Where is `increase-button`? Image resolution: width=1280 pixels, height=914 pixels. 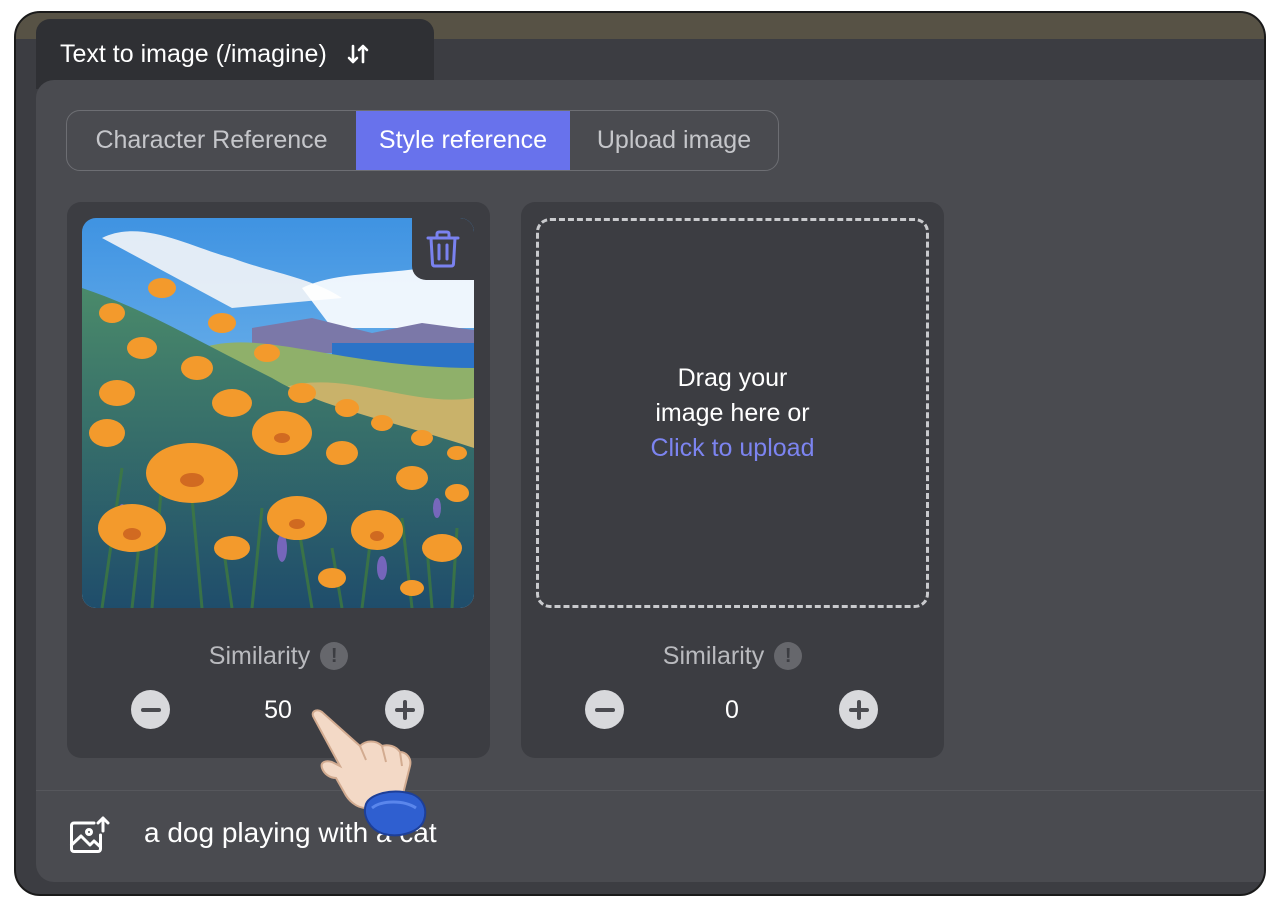
increase-button is located at coordinates (858, 709).